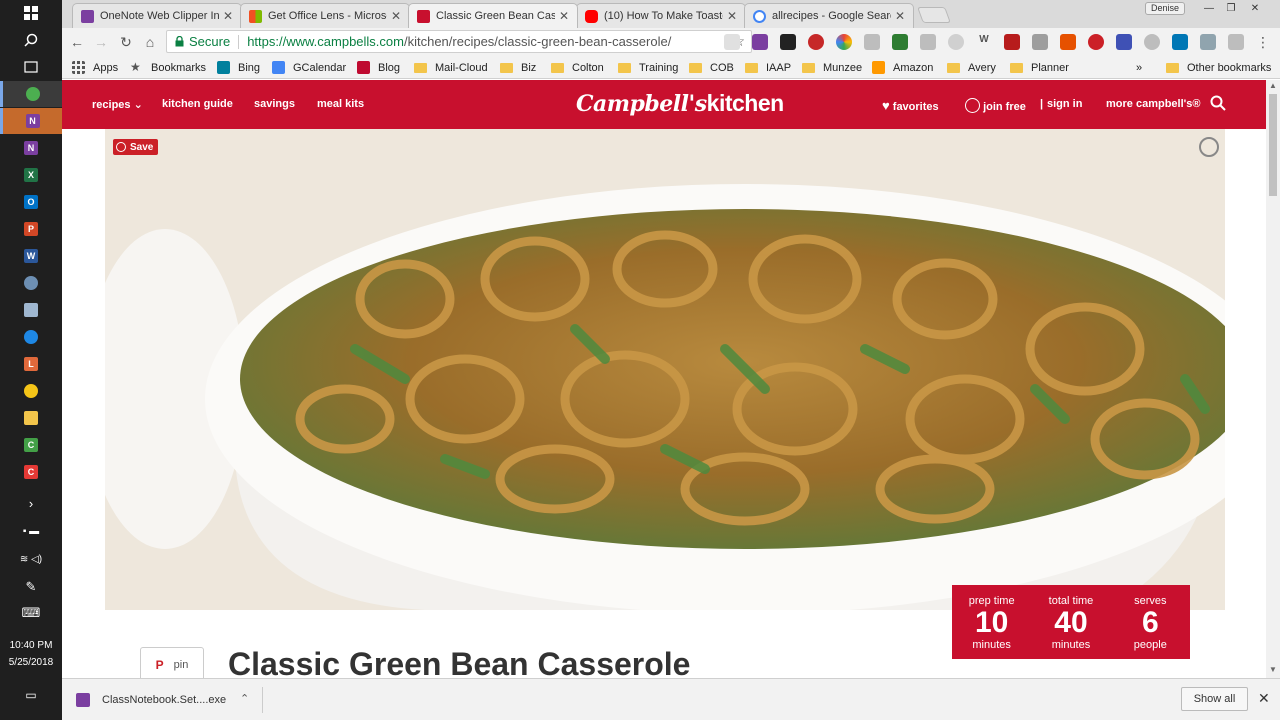  Describe the element at coordinates (31, 13) in the screenshot. I see `start-button` at that location.